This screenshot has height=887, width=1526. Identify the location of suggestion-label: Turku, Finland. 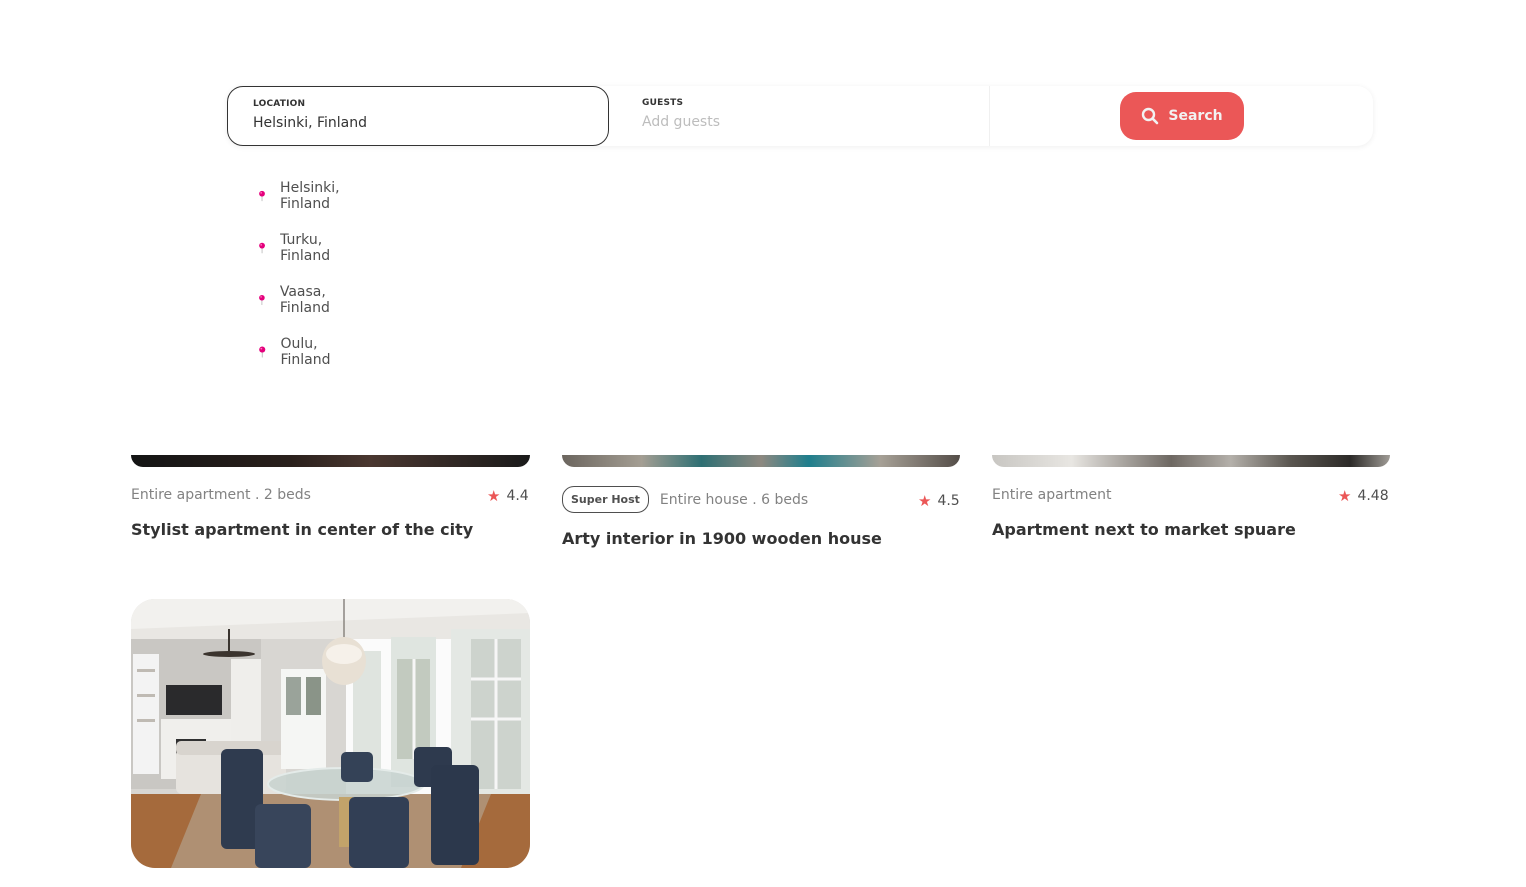
(305, 248).